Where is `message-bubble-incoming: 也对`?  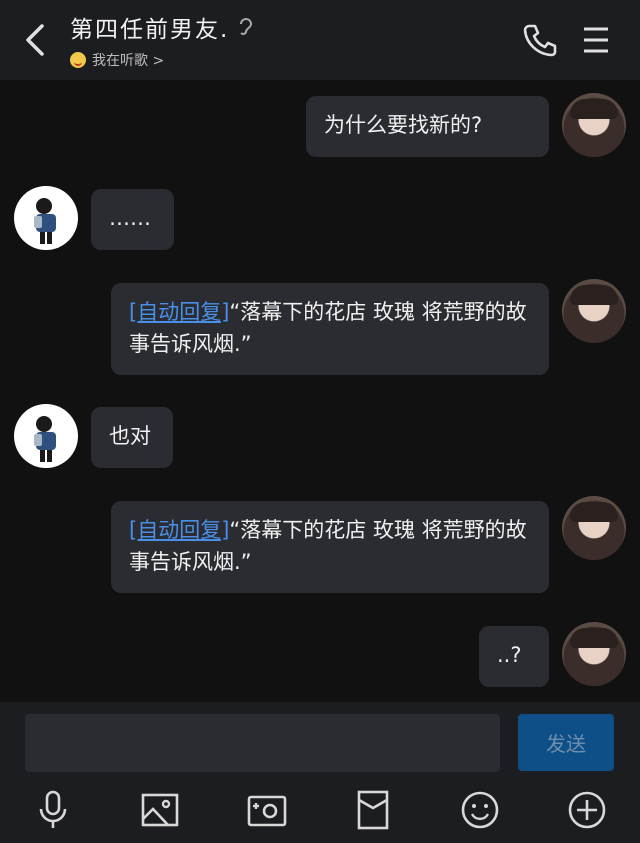 message-bubble-incoming: 也对 is located at coordinates (132, 437).